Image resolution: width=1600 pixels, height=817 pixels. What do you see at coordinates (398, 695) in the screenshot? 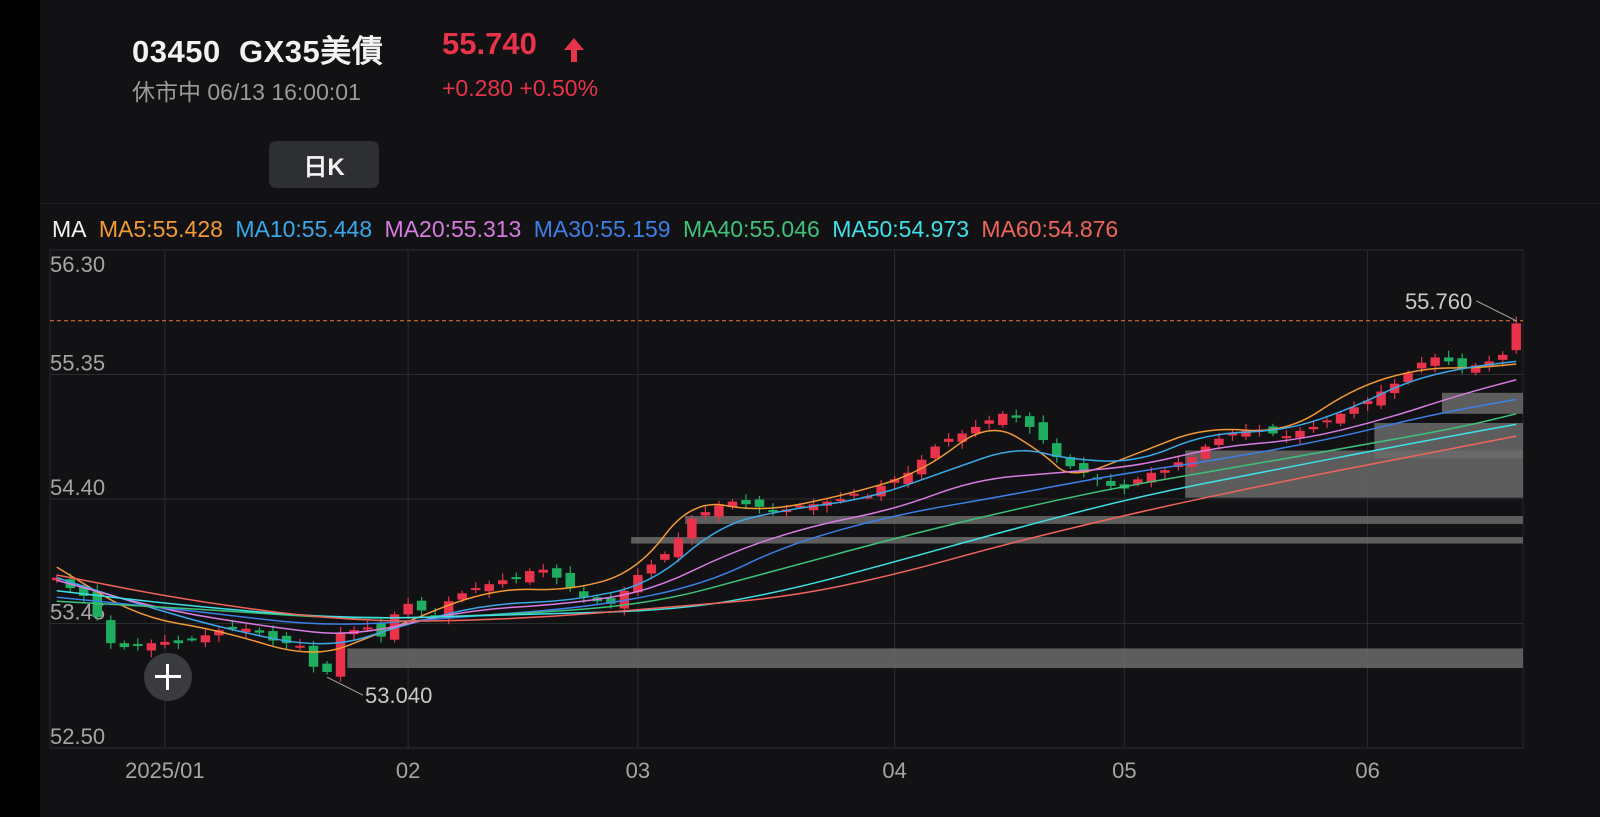
I see `low-price-label: 53.040` at bounding box center [398, 695].